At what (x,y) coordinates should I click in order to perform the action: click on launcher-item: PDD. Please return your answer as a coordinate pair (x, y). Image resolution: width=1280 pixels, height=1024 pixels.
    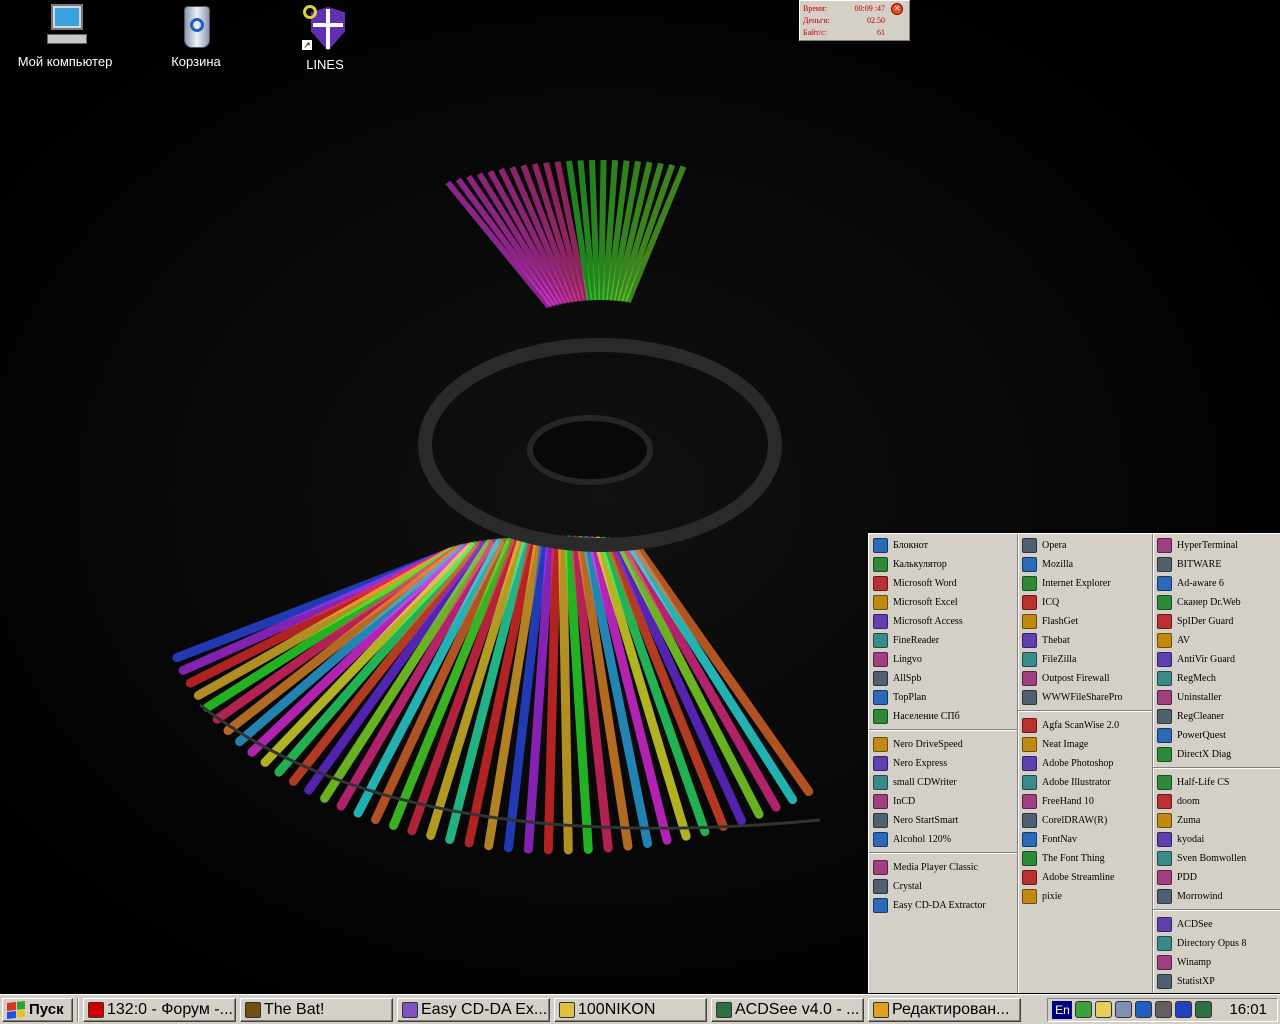
    Looking at the image, I should click on (1216, 877).